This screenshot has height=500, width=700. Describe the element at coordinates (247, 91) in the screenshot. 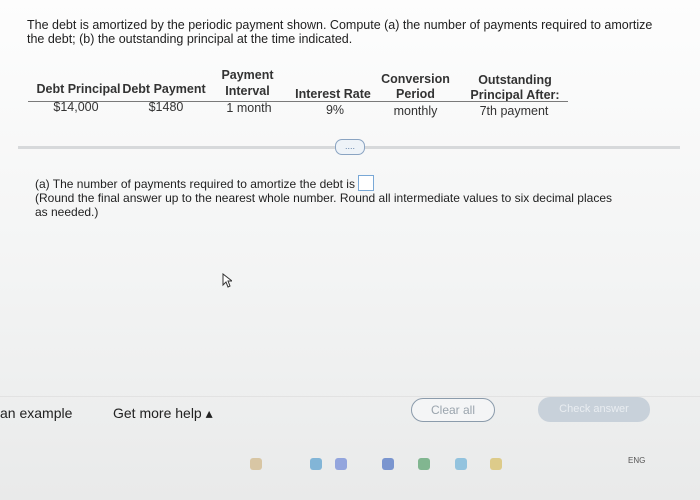

I see `header-payment-interval-2: Interval` at that location.